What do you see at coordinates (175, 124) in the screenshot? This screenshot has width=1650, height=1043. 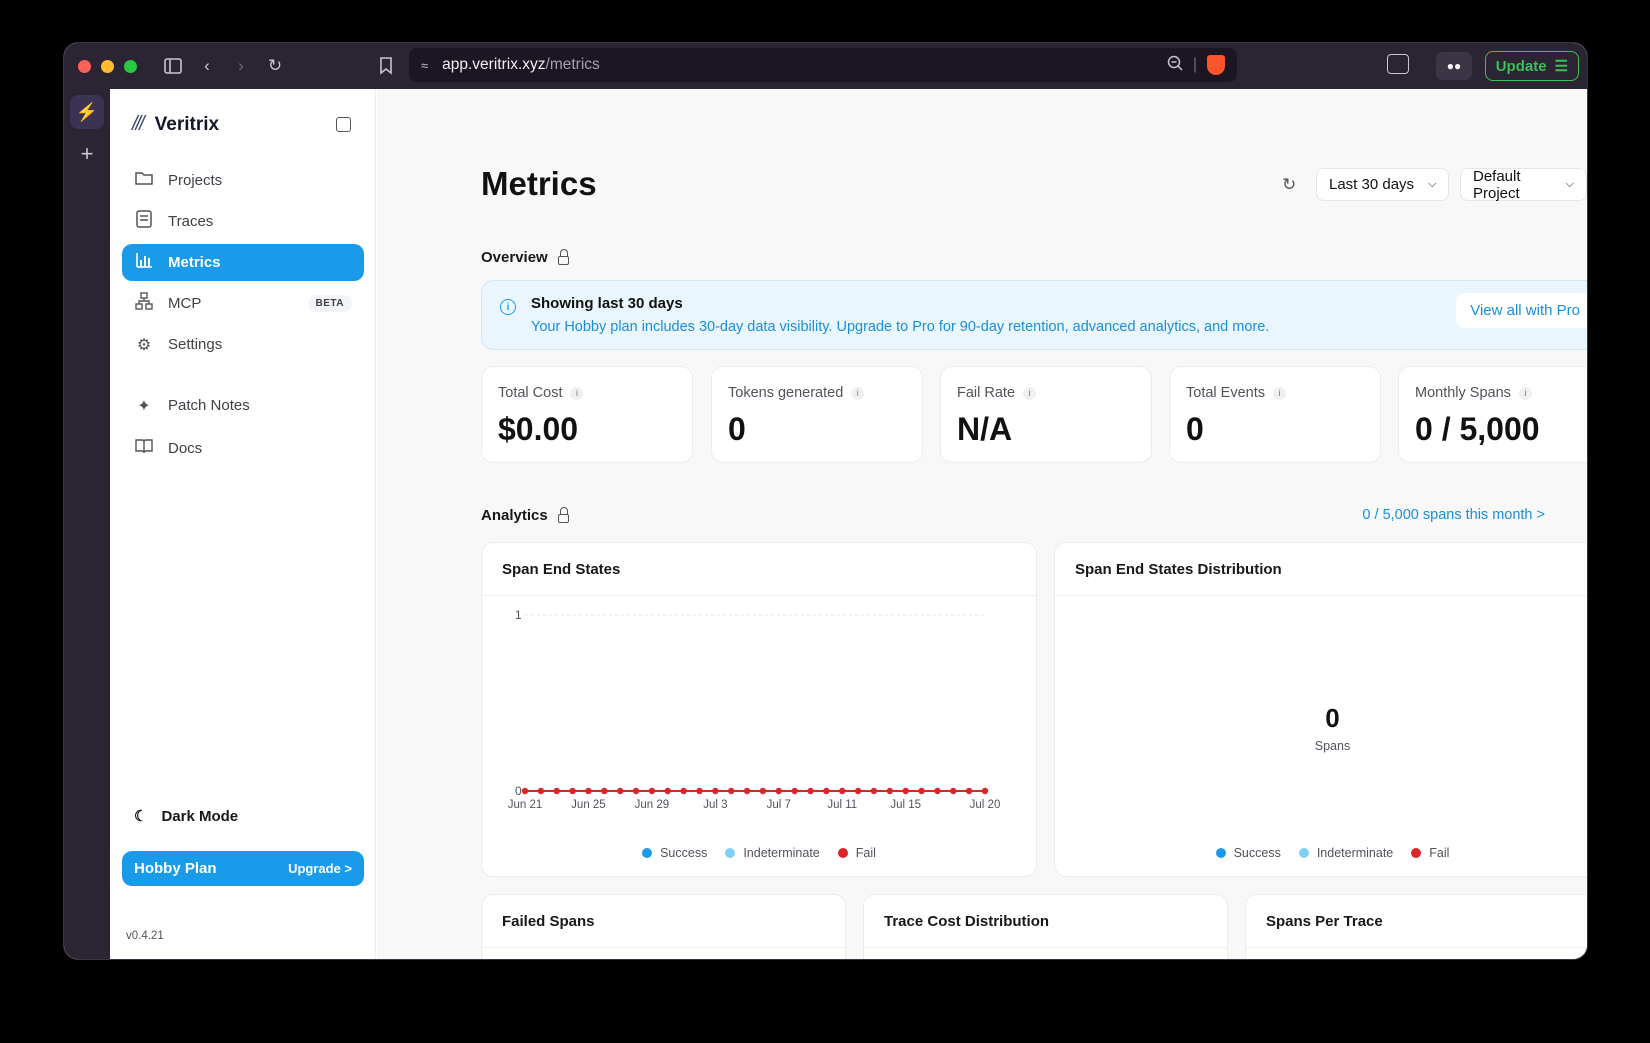 I see `brand: /// Veritrix` at bounding box center [175, 124].